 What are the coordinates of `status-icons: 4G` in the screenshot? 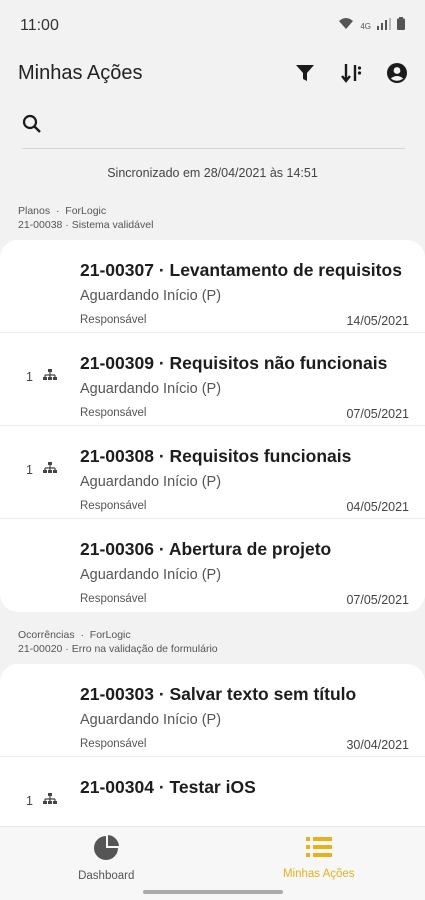 It's located at (371, 26).